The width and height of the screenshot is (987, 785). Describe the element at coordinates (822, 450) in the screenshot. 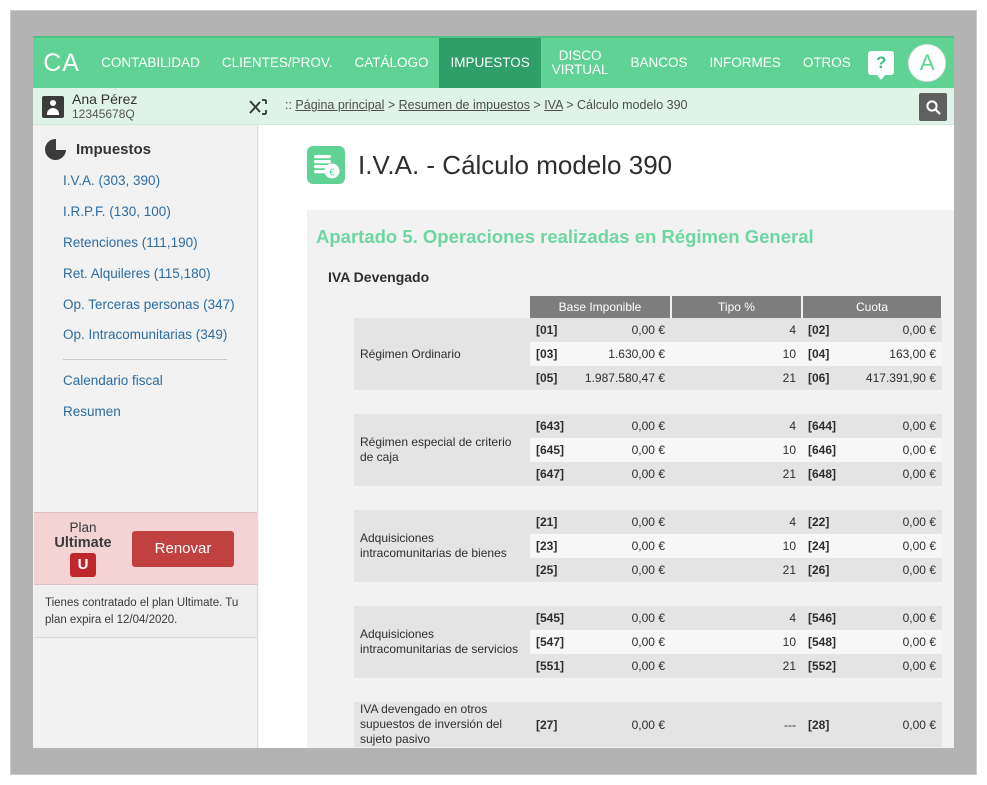

I see `field-code-cuota: [646]` at that location.